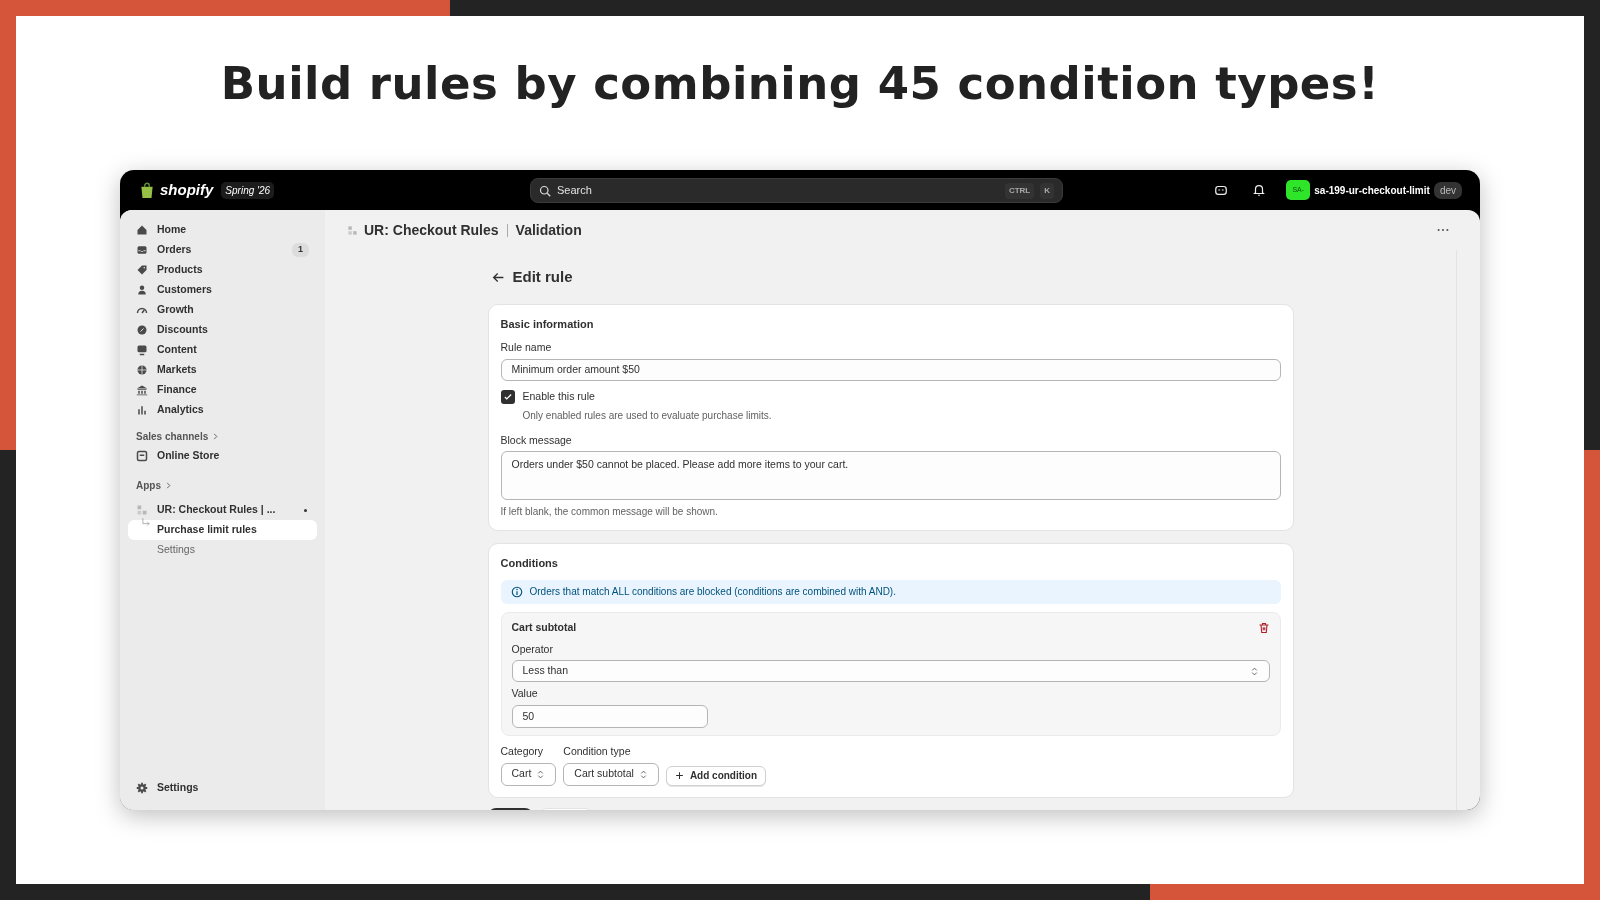 This screenshot has height=900, width=1600. Describe the element at coordinates (222, 230) in the screenshot. I see `sidebar-item: Home` at that location.